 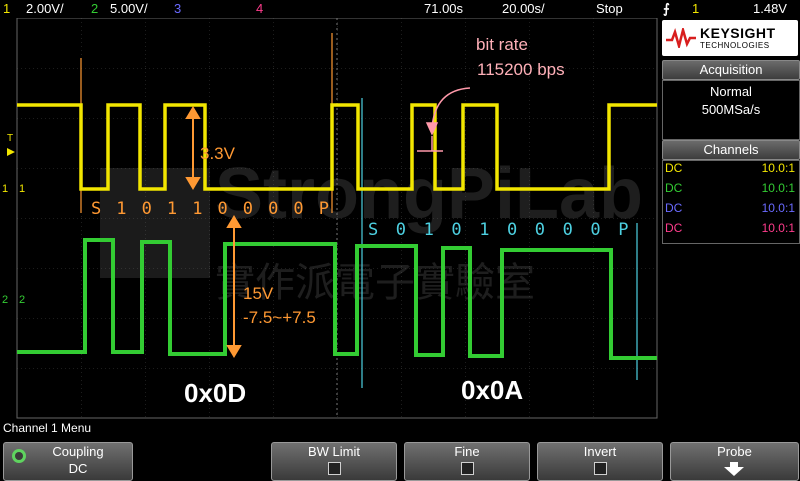 What do you see at coordinates (259, 8) in the screenshot?
I see `ch4-number: 4` at bounding box center [259, 8].